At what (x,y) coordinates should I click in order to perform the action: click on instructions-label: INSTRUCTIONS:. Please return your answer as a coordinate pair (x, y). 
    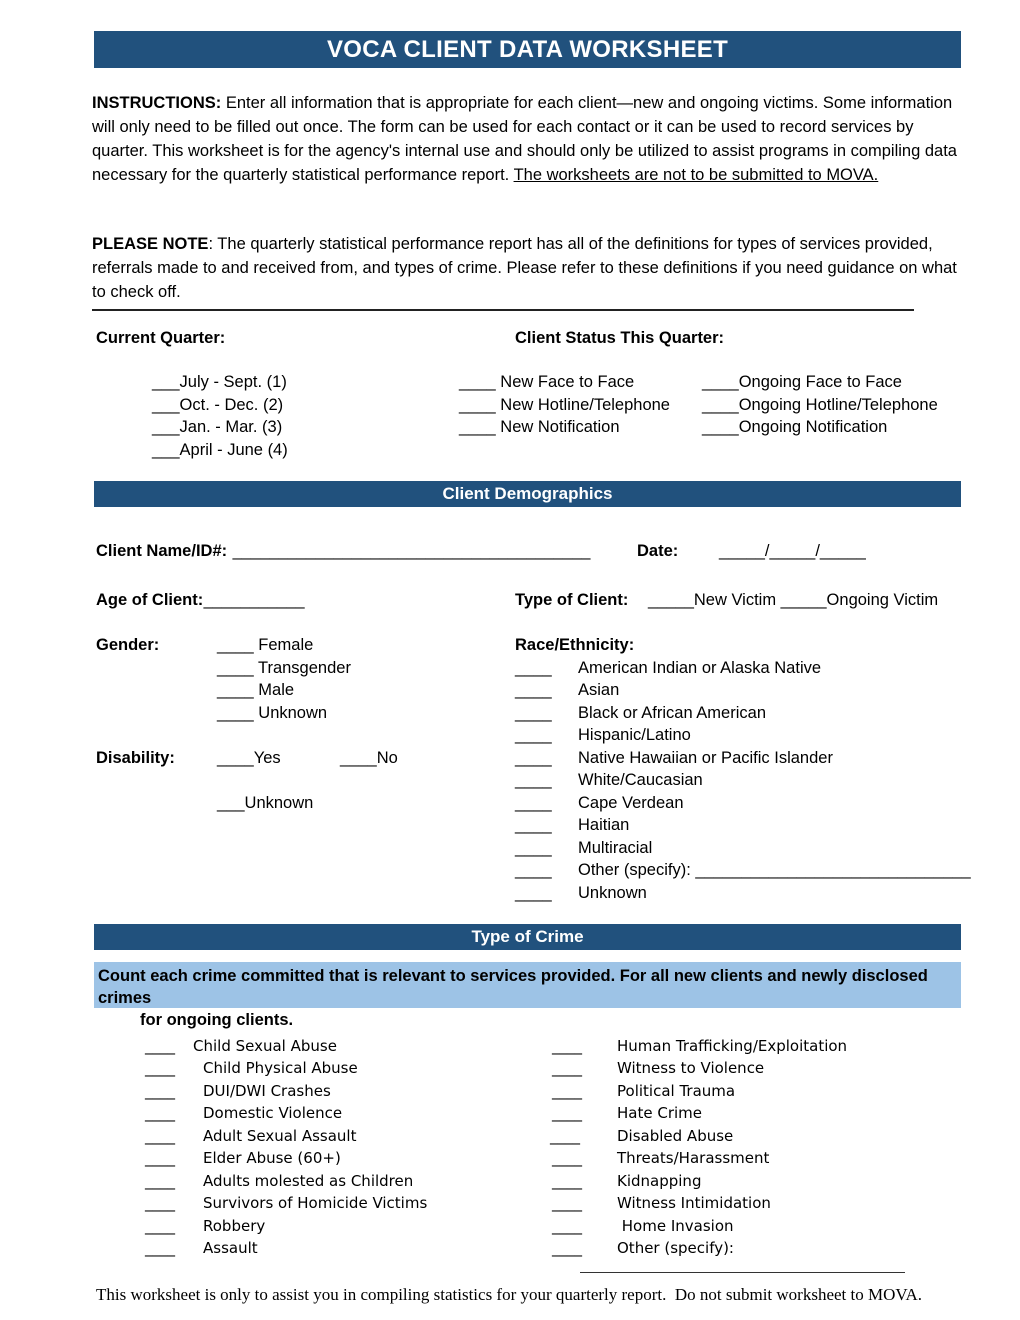
    Looking at the image, I should click on (157, 103).